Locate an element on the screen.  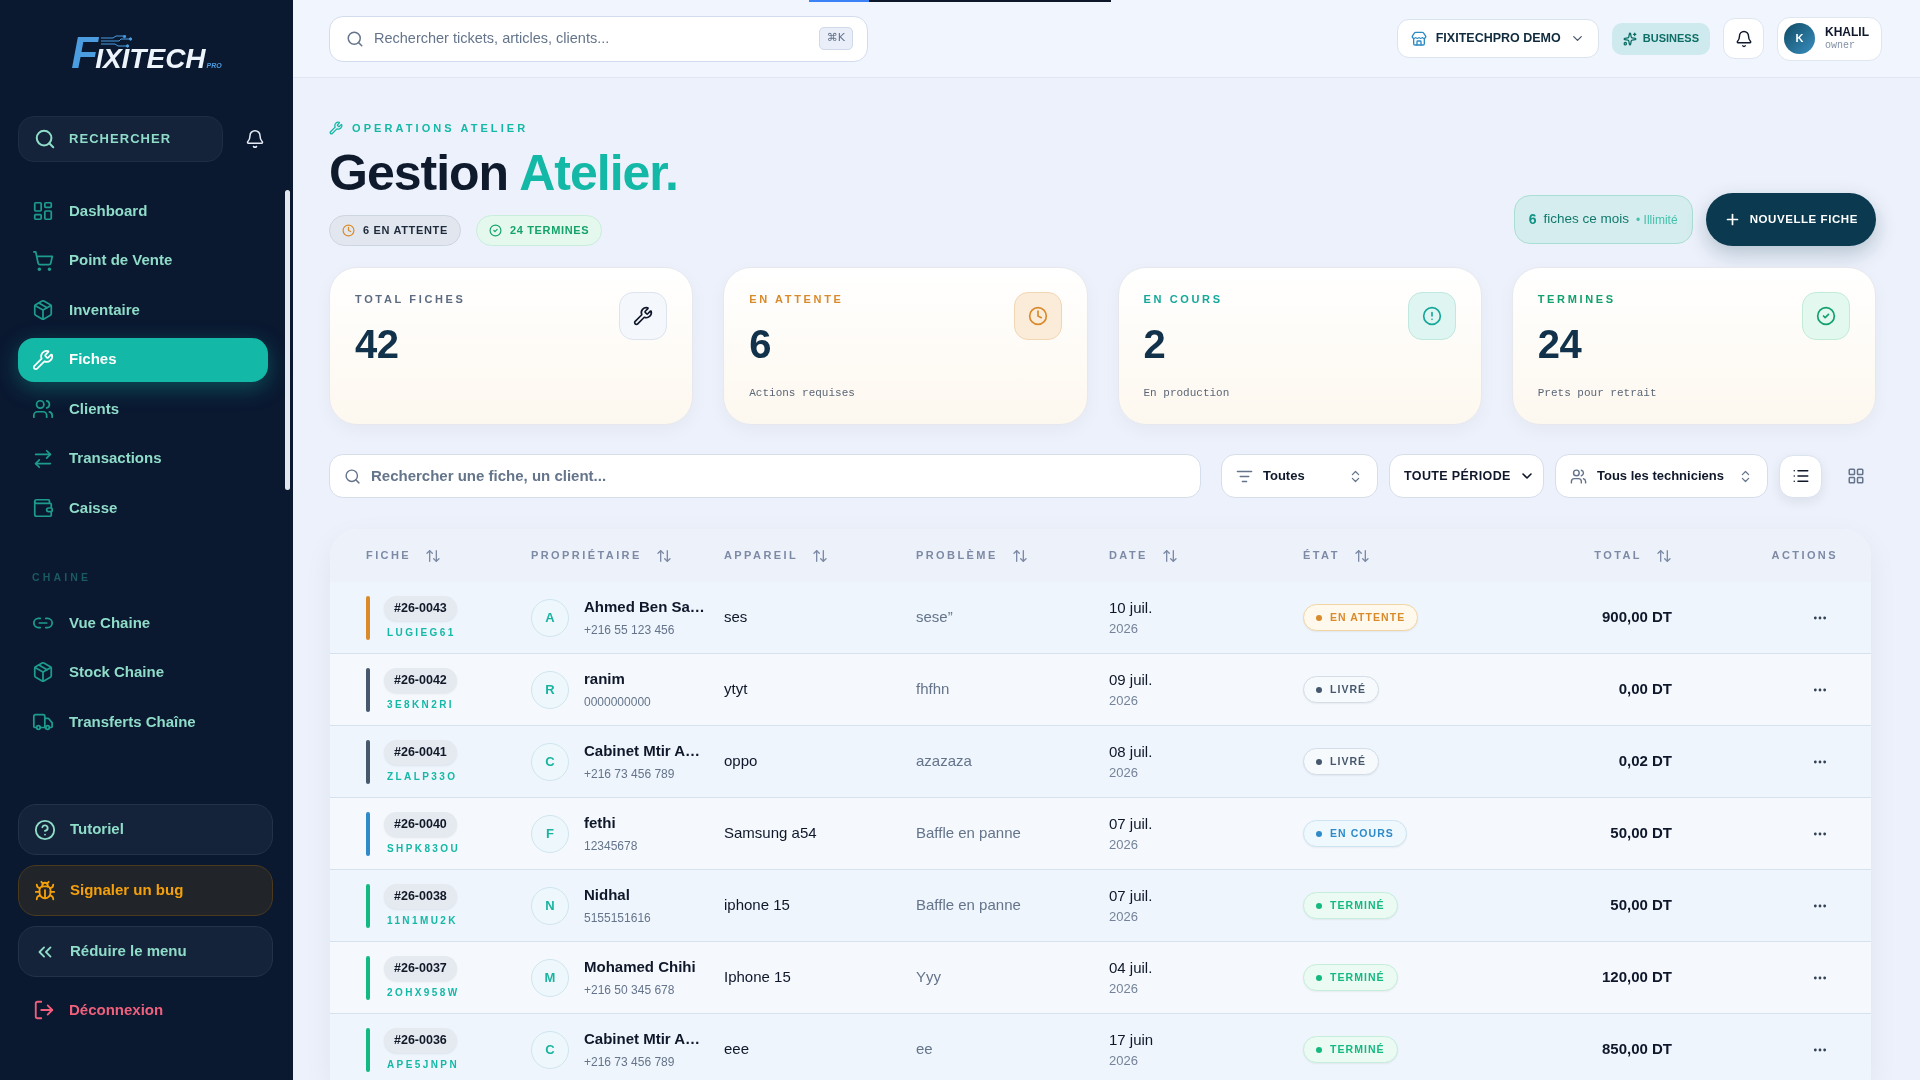
stat-value: 2 is located at coordinates (1154, 344).